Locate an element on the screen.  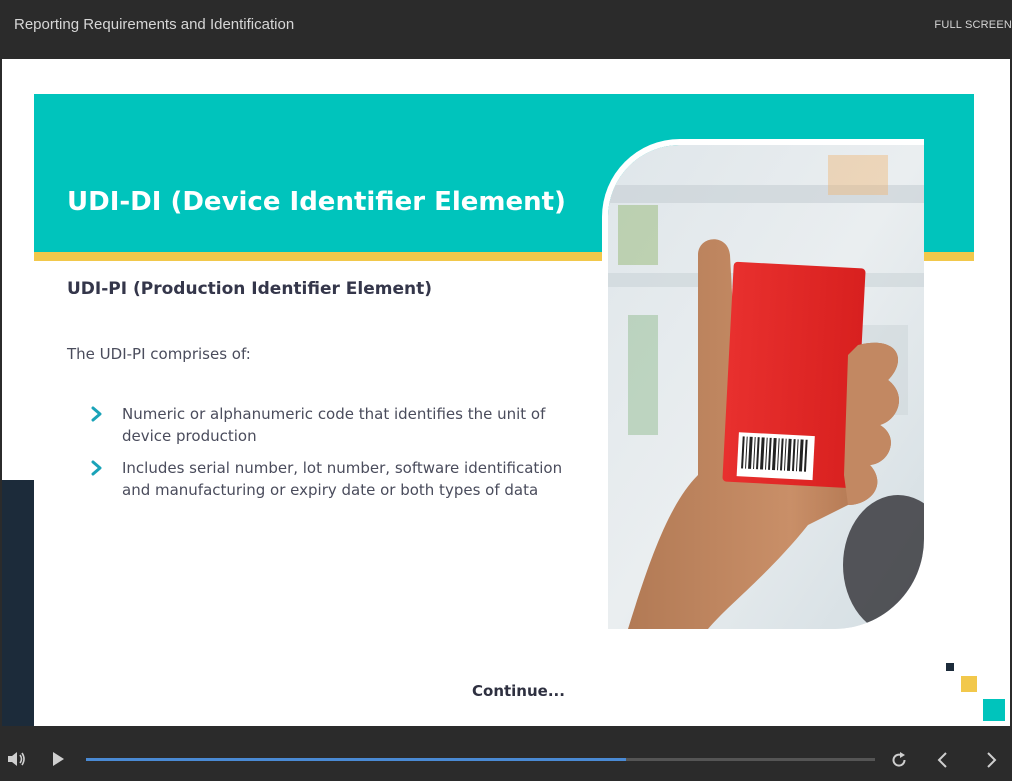
progress-bar is located at coordinates (480, 759).